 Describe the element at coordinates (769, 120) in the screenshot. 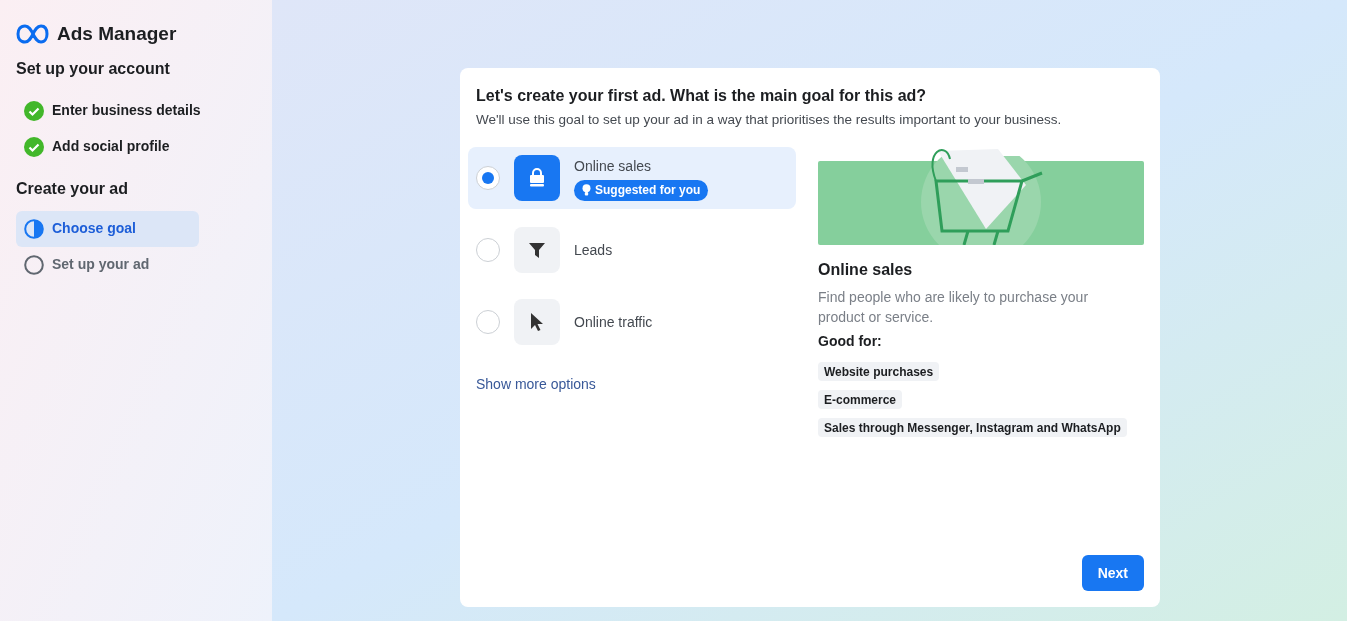

I see `card-subtitle: We'll use this goal to set up your ad in a way that prioritises the results important to your business.` at that location.